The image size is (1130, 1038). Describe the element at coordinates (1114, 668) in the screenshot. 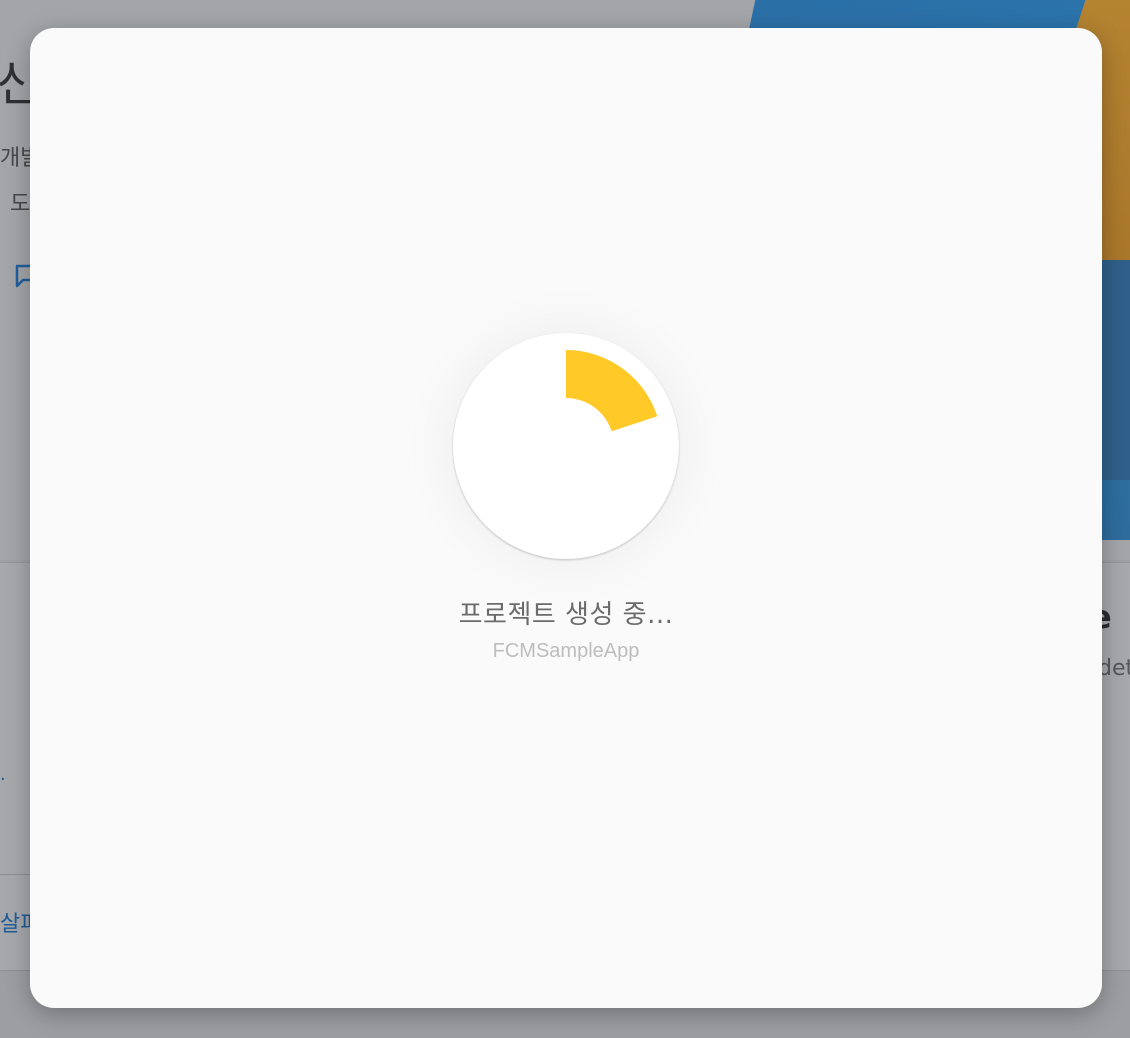

I see `background-card-subtext: det` at that location.